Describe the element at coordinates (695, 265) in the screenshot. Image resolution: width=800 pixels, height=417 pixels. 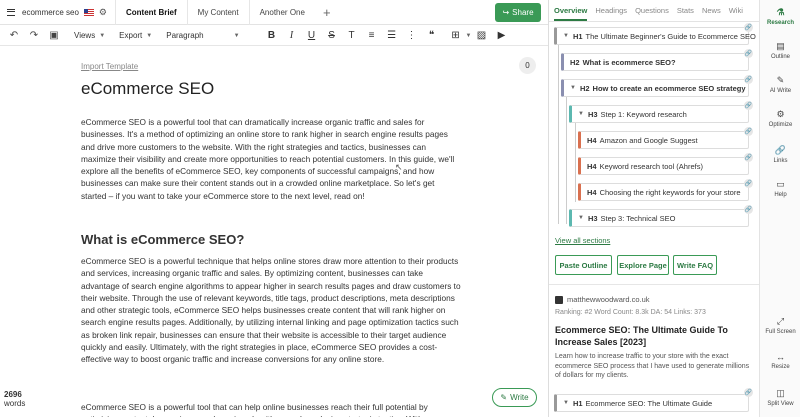
I see `write-faq-button: Write FAQ` at that location.